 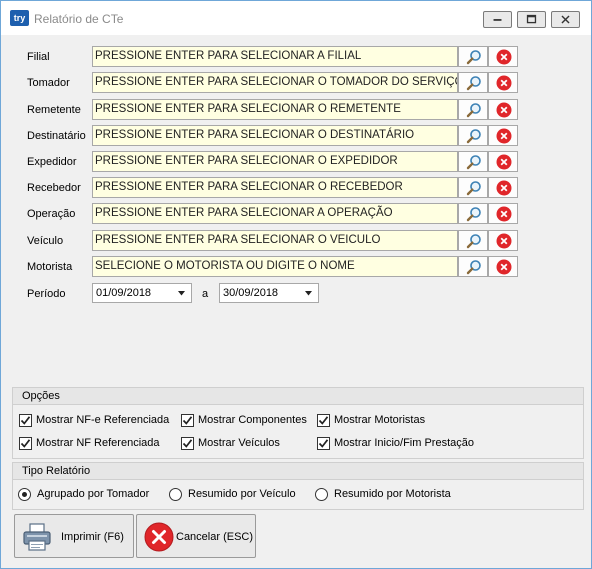 What do you see at coordinates (48, 83) in the screenshot?
I see `tomador-label: Tomador` at bounding box center [48, 83].